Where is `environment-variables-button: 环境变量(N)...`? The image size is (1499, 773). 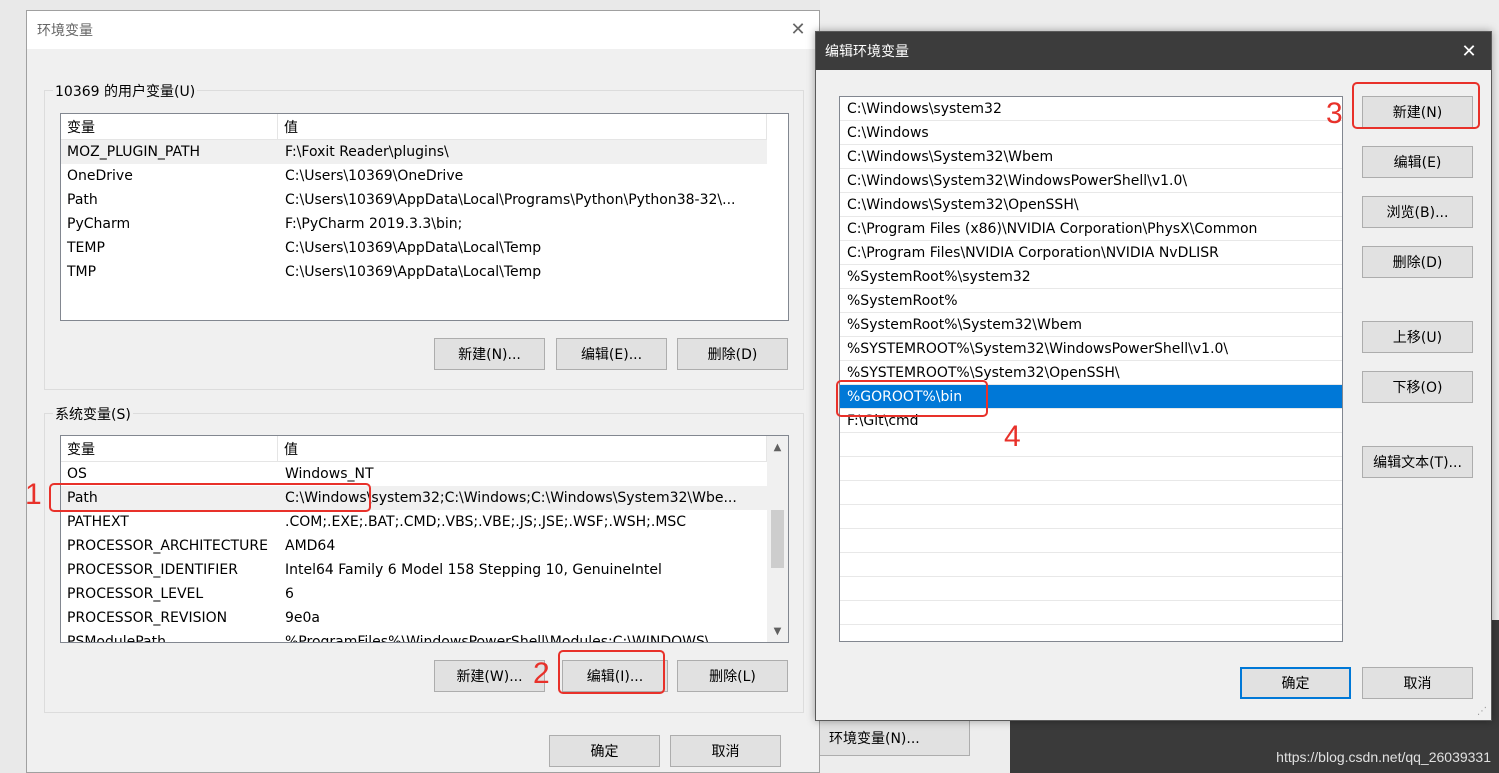
environment-variables-button: 环境变量(N)... is located at coordinates (894, 738).